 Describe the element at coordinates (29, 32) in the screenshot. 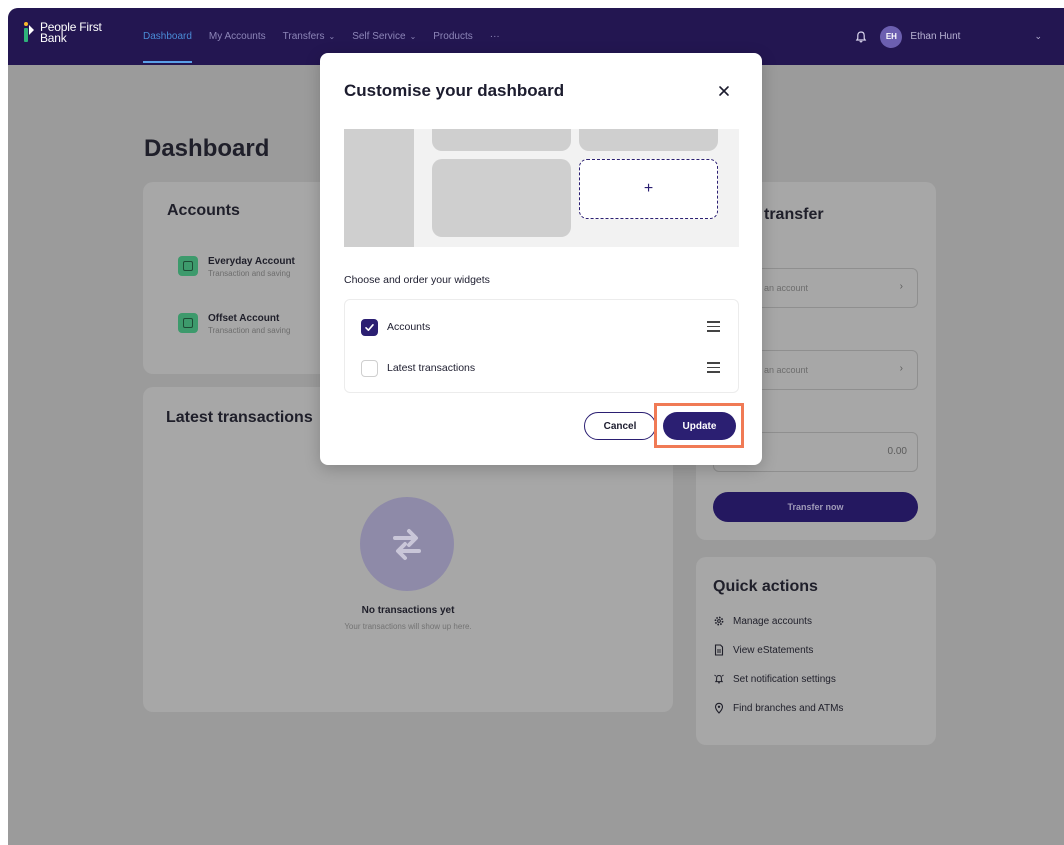

I see `logo-mark-icon` at that location.